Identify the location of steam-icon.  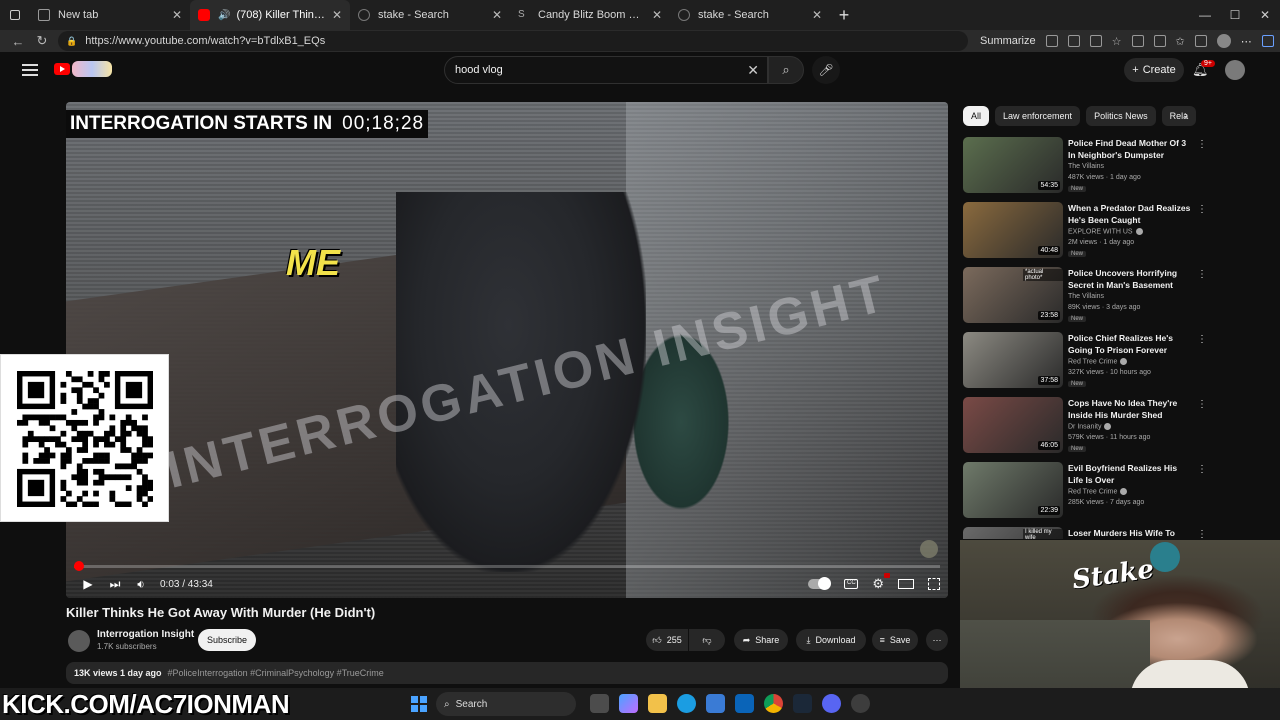
(802, 703).